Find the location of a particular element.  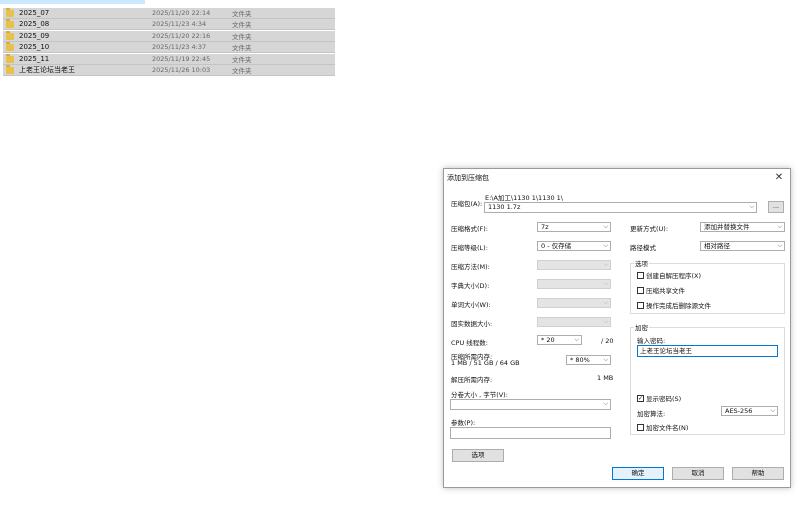

pathmode-label: 路径模式 is located at coordinates (643, 248).